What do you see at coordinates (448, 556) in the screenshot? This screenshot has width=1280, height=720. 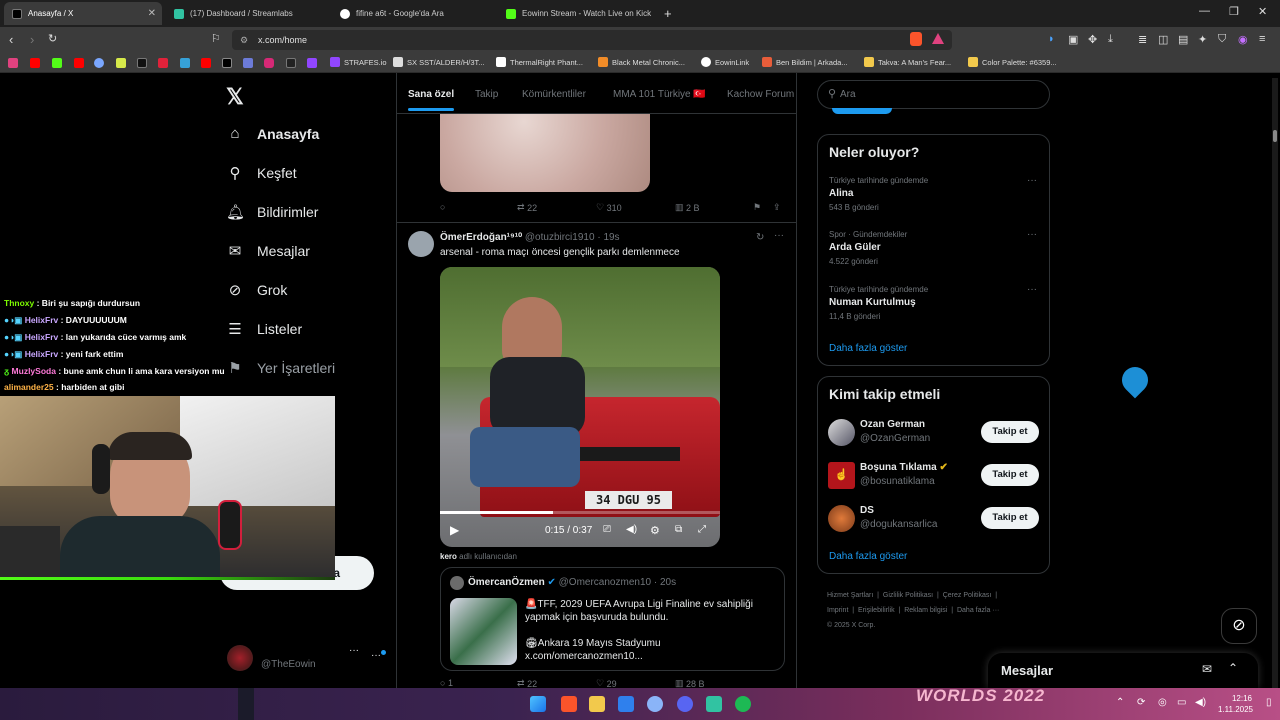 I see `reply-user: kero` at bounding box center [448, 556].